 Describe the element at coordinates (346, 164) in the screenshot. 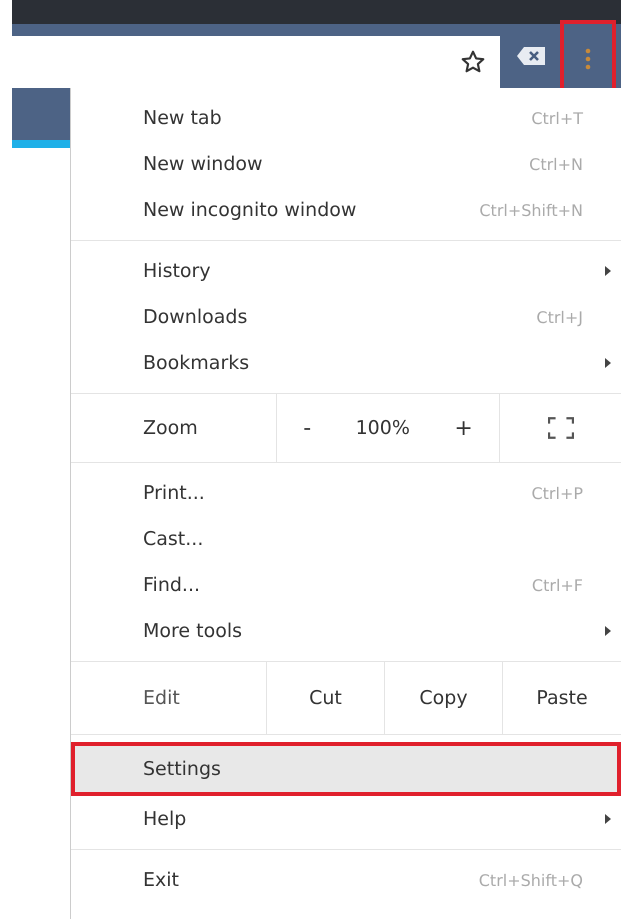

I see `menu-item: New window Ctrl+N` at that location.